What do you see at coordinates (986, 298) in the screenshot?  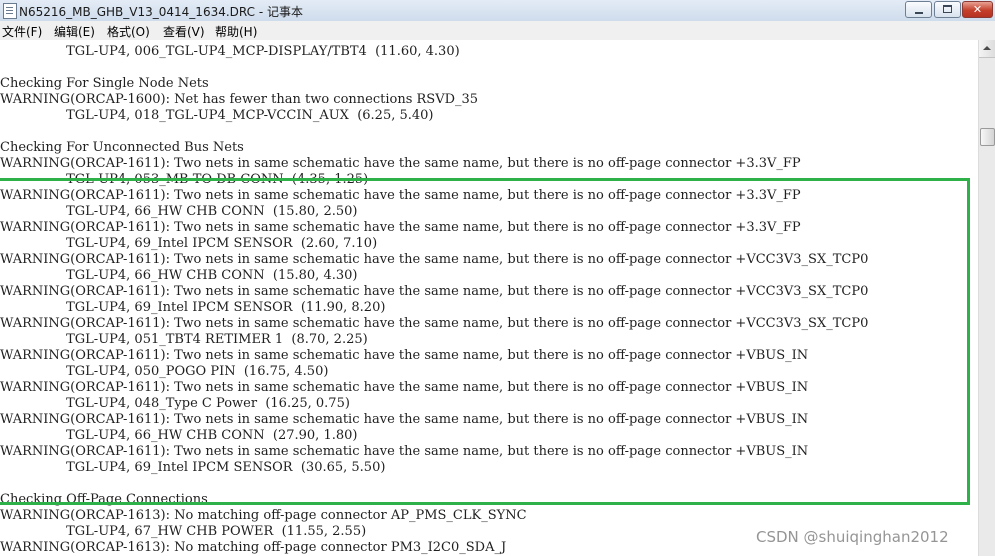 I see `vertical-scrollbar` at bounding box center [986, 298].